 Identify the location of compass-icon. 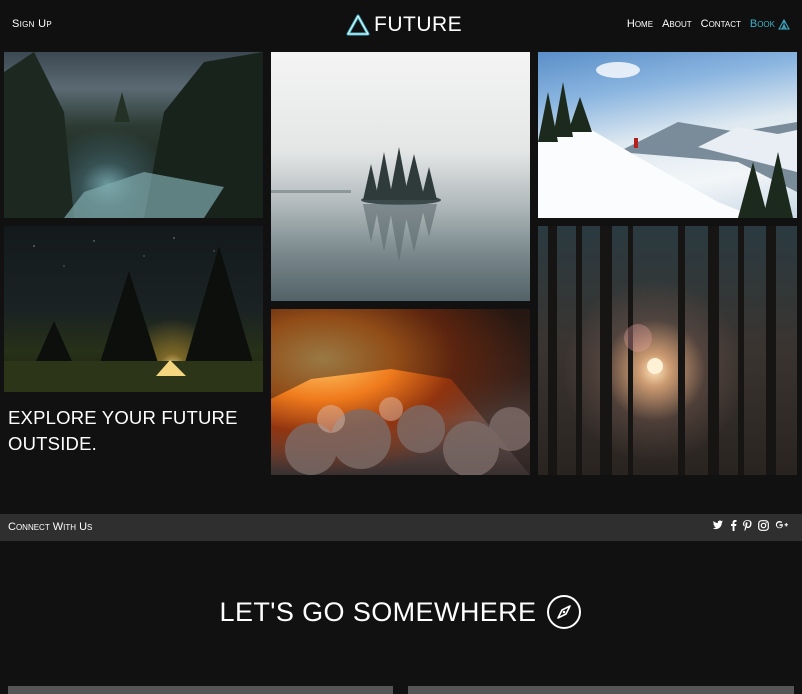
(564, 612).